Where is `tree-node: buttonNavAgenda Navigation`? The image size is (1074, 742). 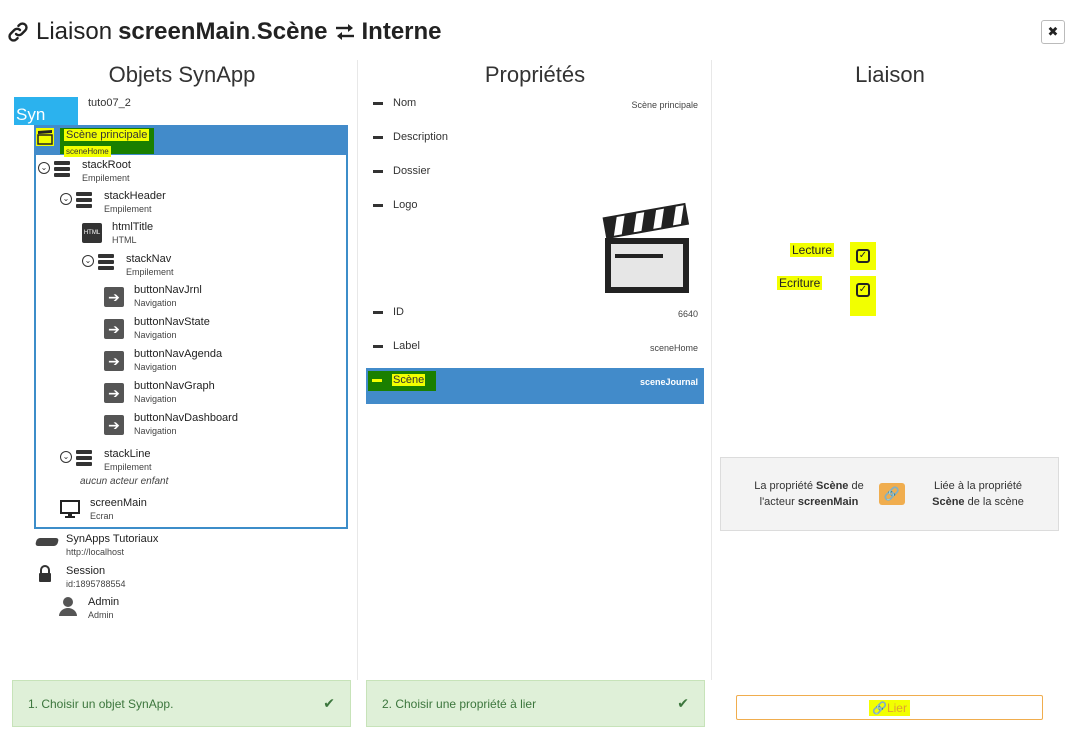
tree-node: buttonNavAgenda Navigation is located at coordinates (178, 360).